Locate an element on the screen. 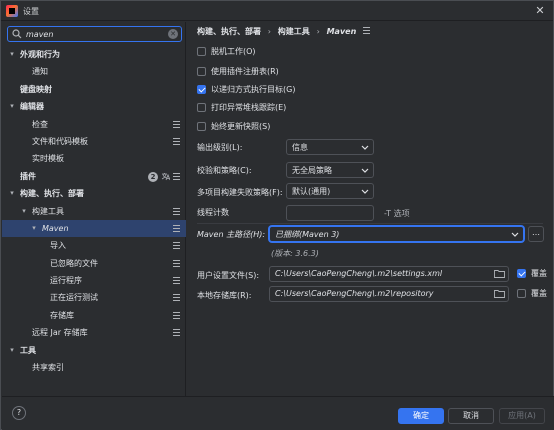 The height and width of the screenshot is (430, 554). sidebar-item-tools: ▾ 工具 is located at coordinates (94, 350).